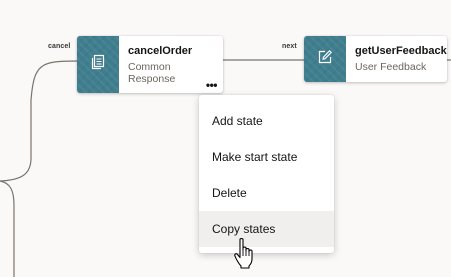  Describe the element at coordinates (59, 46) in the screenshot. I see `edge-label-cancel: cancel` at that location.